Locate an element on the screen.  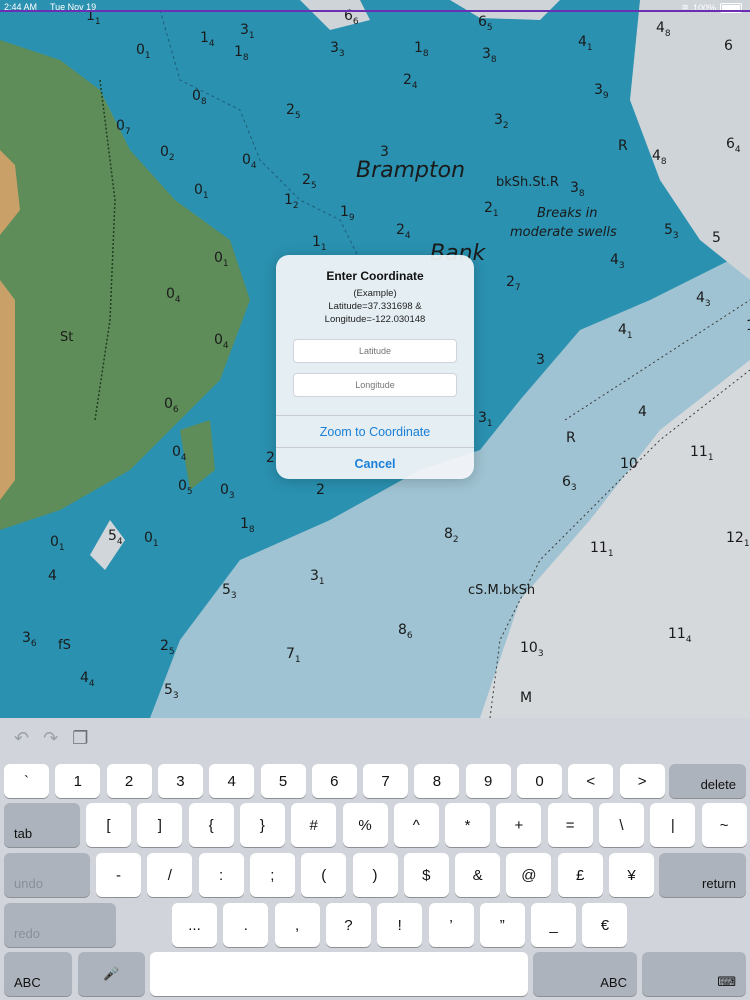
latitude-input is located at coordinates (375, 351).